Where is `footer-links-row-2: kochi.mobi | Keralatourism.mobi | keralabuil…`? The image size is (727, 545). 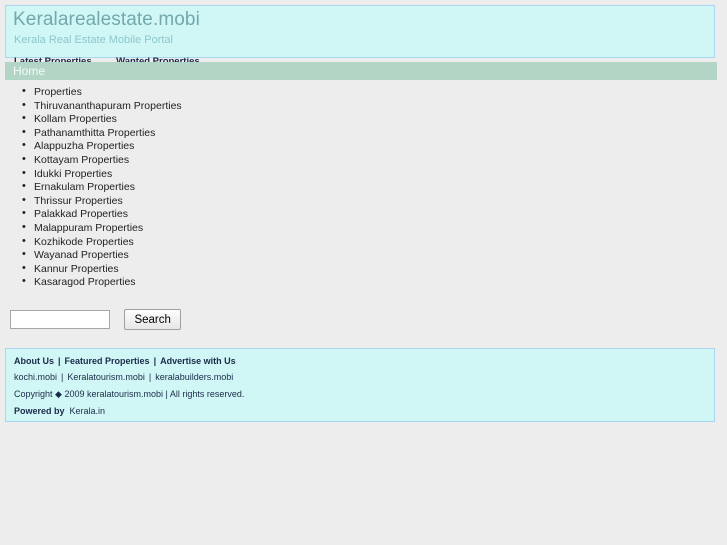 footer-links-row-2: kochi.mobi | Keralatourism.mobi | keralabuil… is located at coordinates (123, 377).